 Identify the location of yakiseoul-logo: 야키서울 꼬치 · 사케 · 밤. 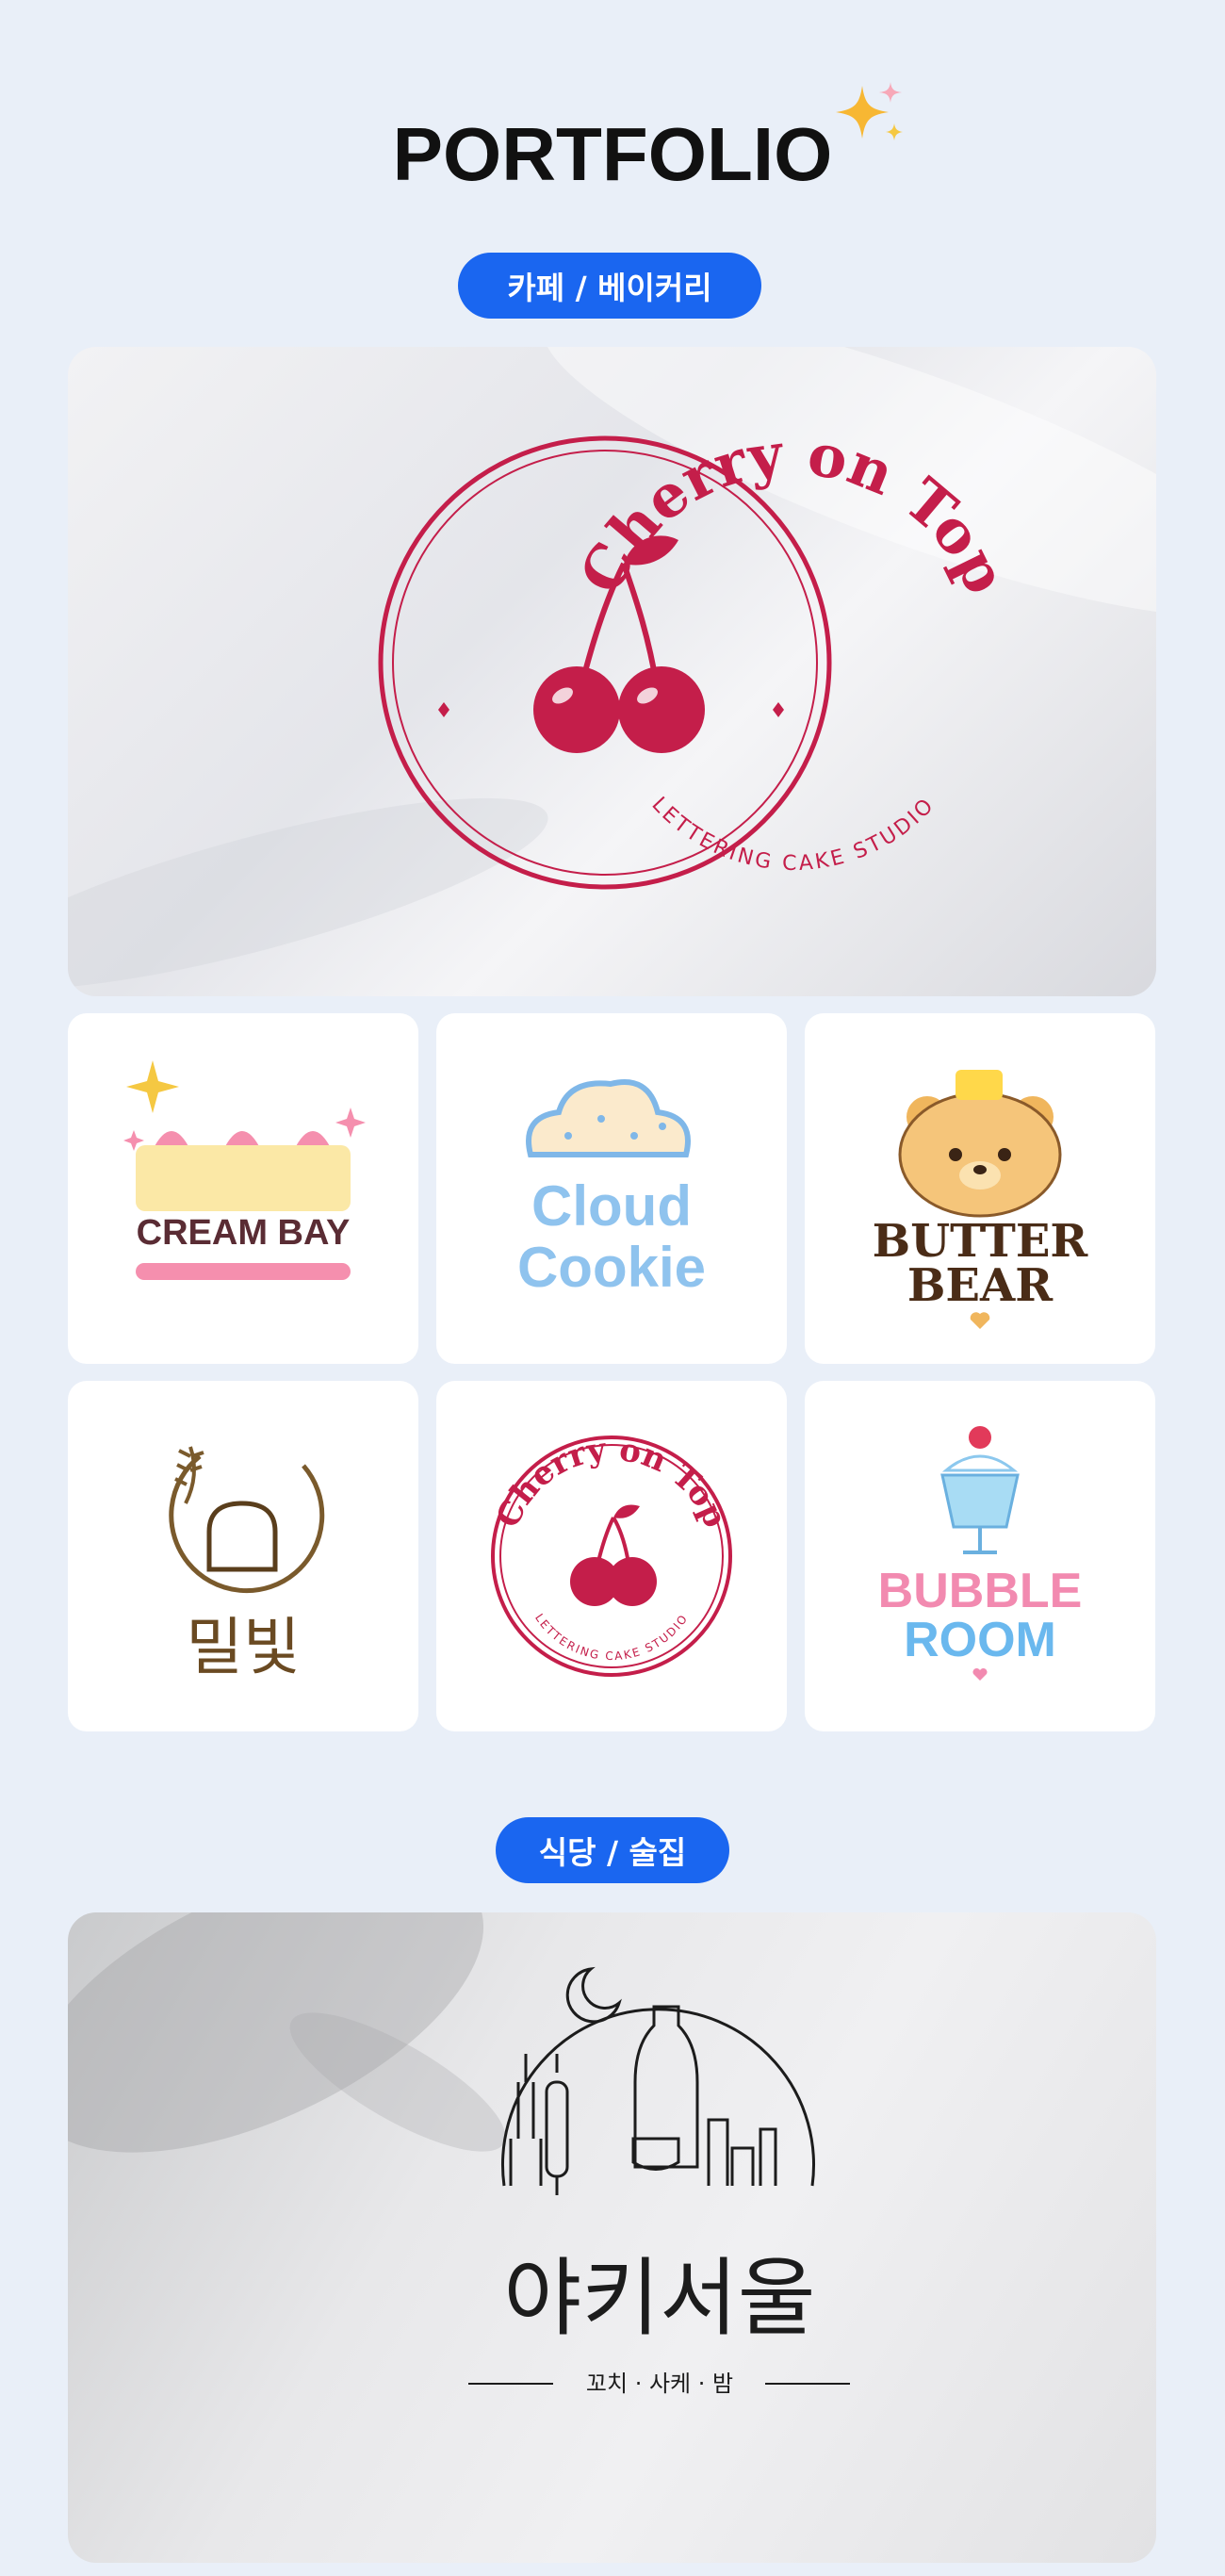
(459, 2154).